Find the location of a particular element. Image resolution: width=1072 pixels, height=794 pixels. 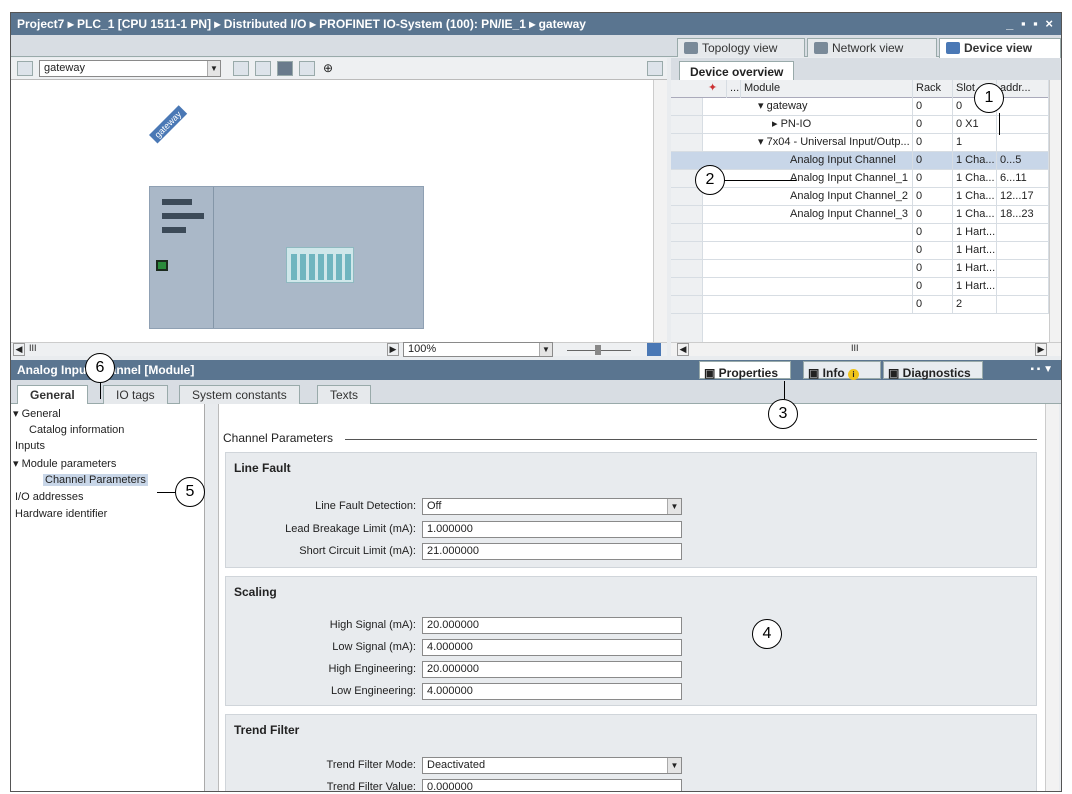

tab-system-constants: System constants is located at coordinates (239, 394).